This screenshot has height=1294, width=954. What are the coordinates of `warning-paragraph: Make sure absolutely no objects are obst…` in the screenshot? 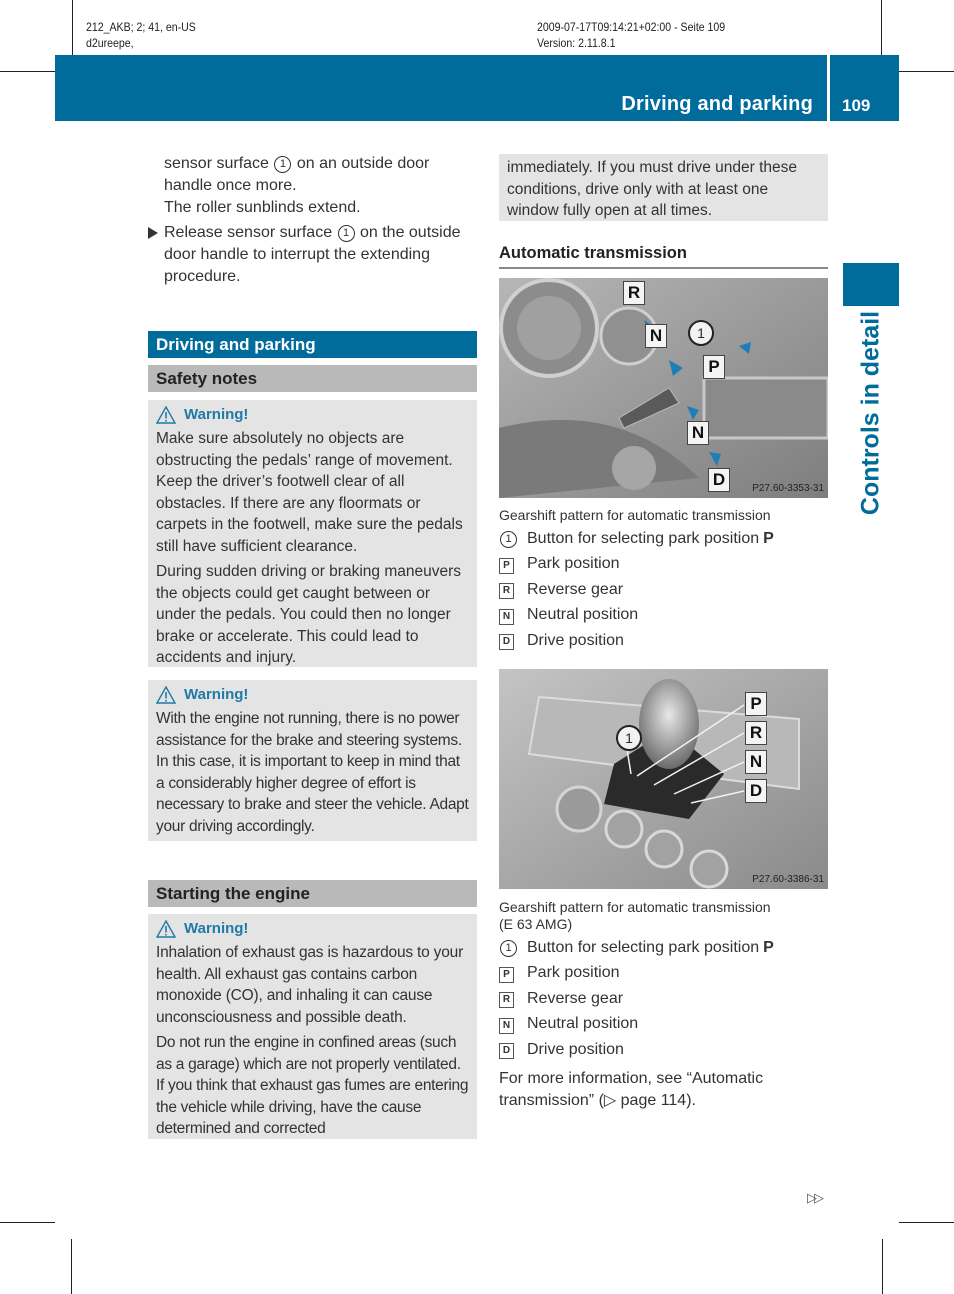 It's located at (309, 492).